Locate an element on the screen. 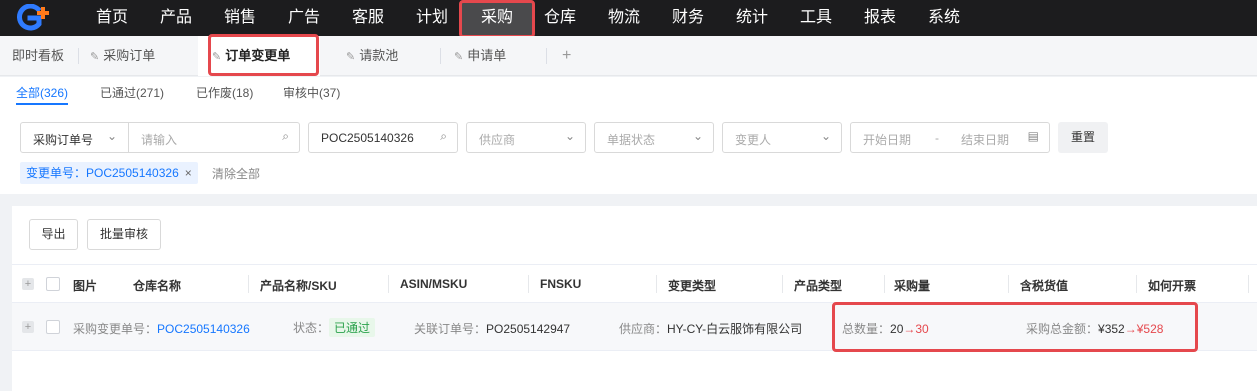 The image size is (1257, 391). order-search-group: 采购订单号 ⌄ 请输入 ⌕ is located at coordinates (160, 137).